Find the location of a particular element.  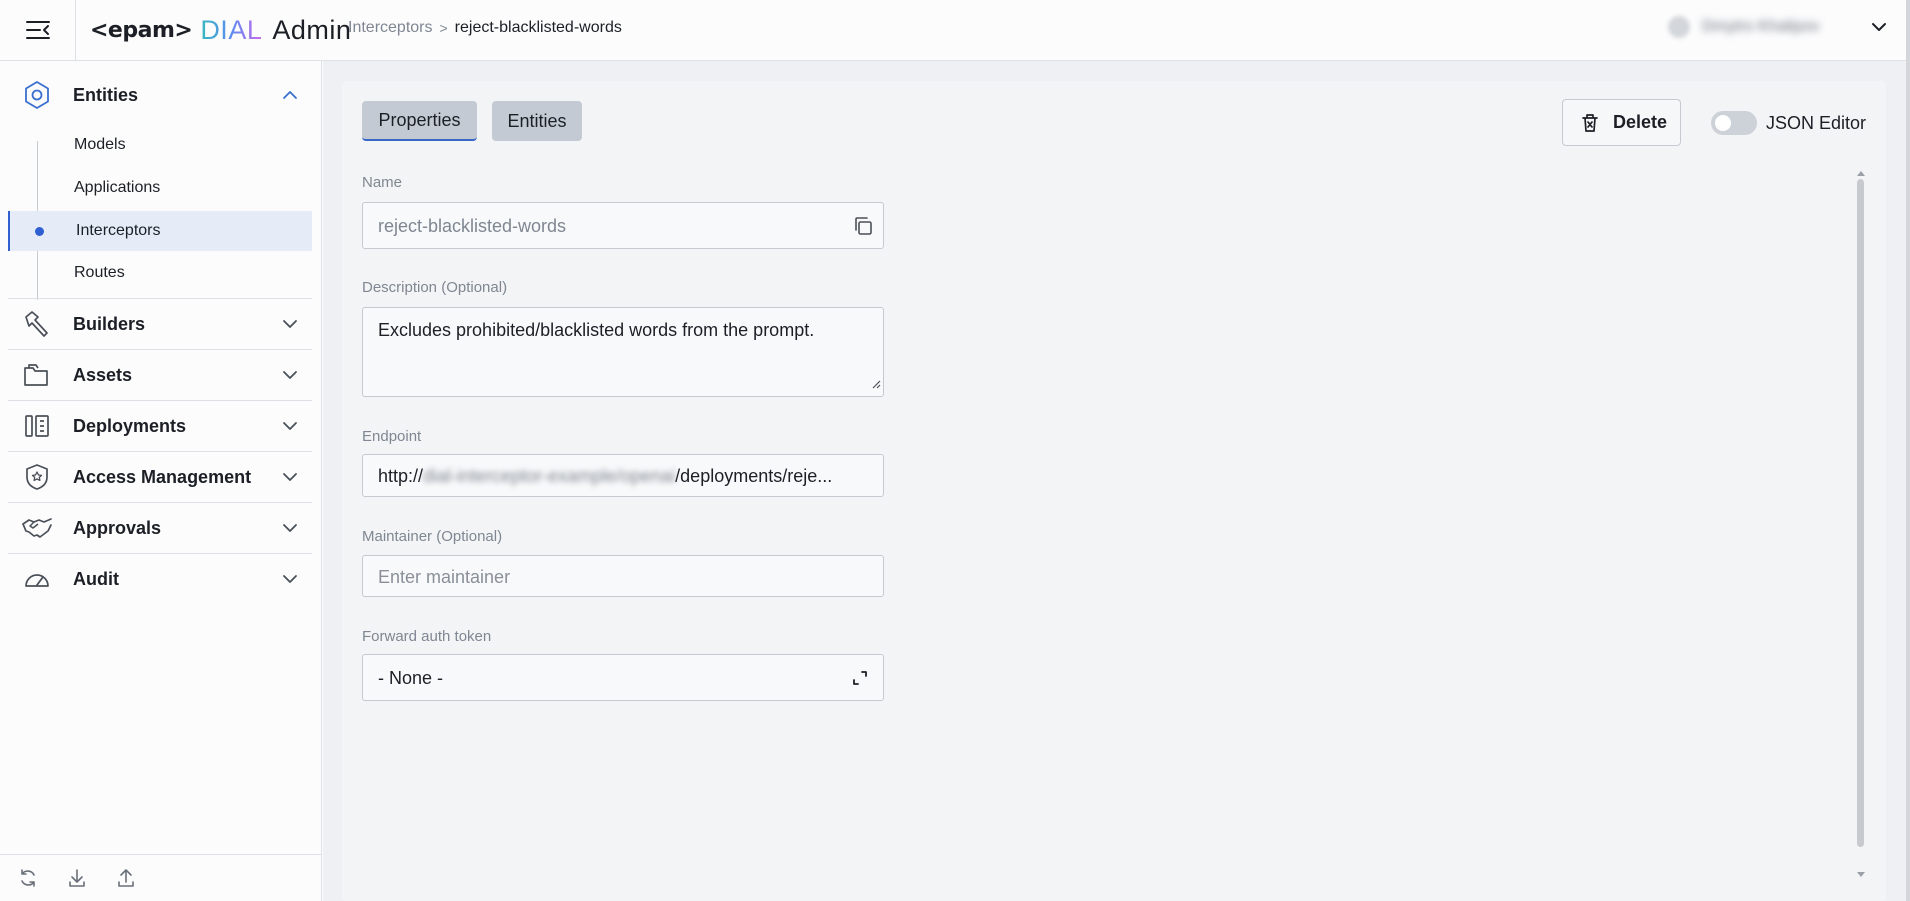

tab-entities: Entities is located at coordinates (537, 121).